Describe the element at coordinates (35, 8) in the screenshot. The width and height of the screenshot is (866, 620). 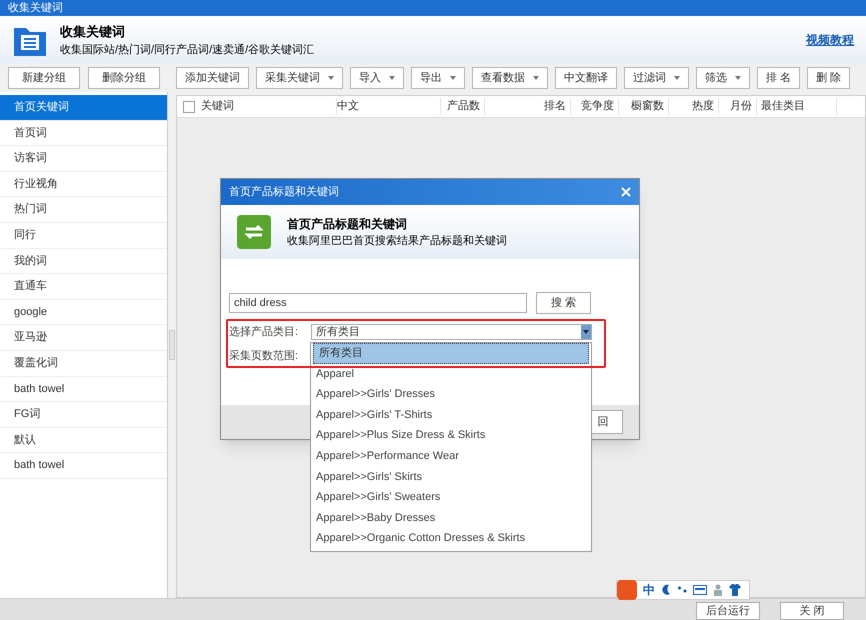
I see `window-title: 收集关键词` at that location.